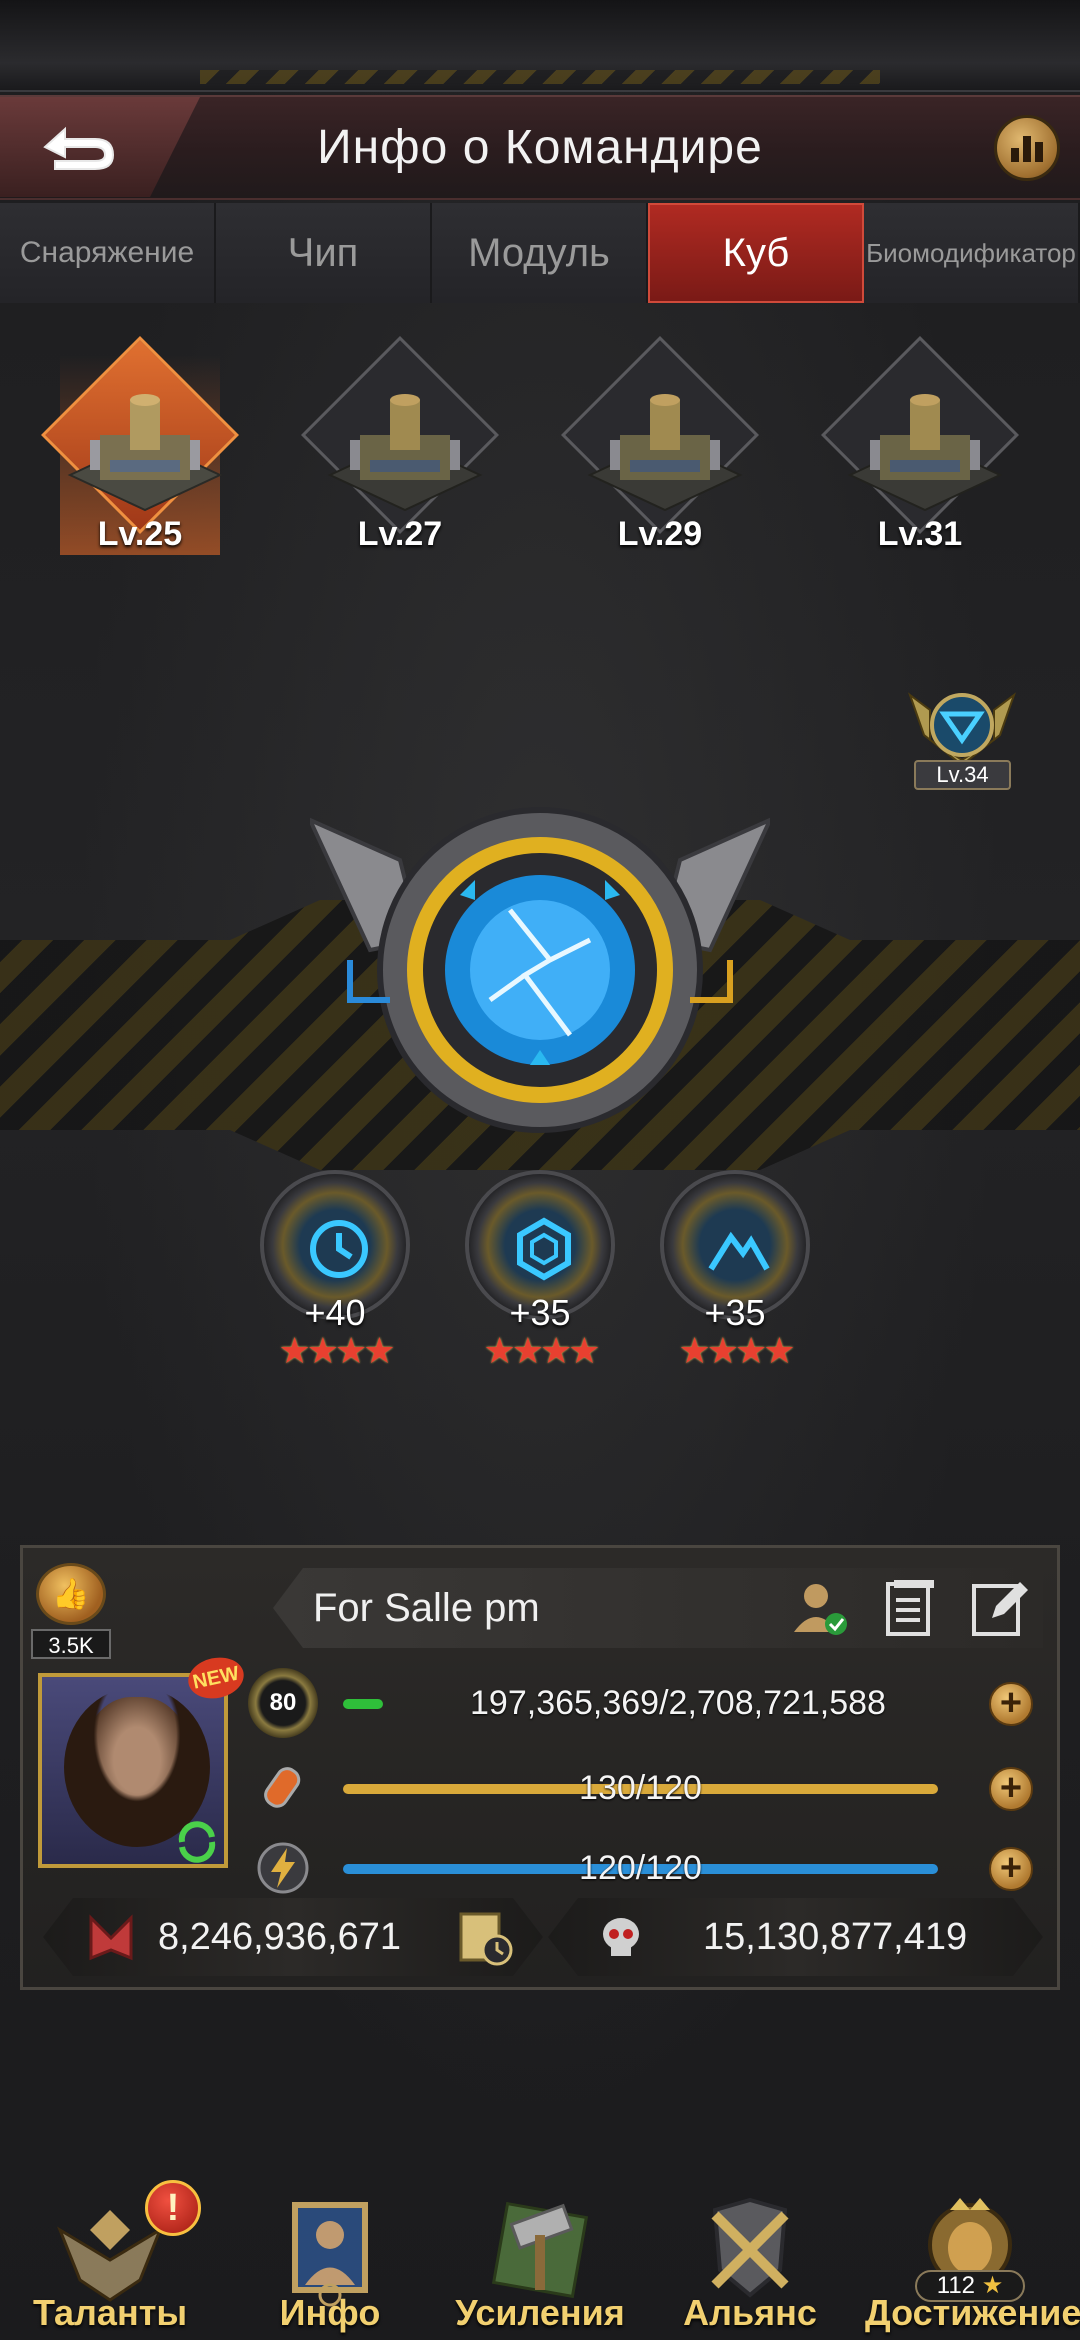 This screenshot has width=1080, height=2340. Describe the element at coordinates (71, 1644) in the screenshot. I see `likes-count: 3.5K` at that location.